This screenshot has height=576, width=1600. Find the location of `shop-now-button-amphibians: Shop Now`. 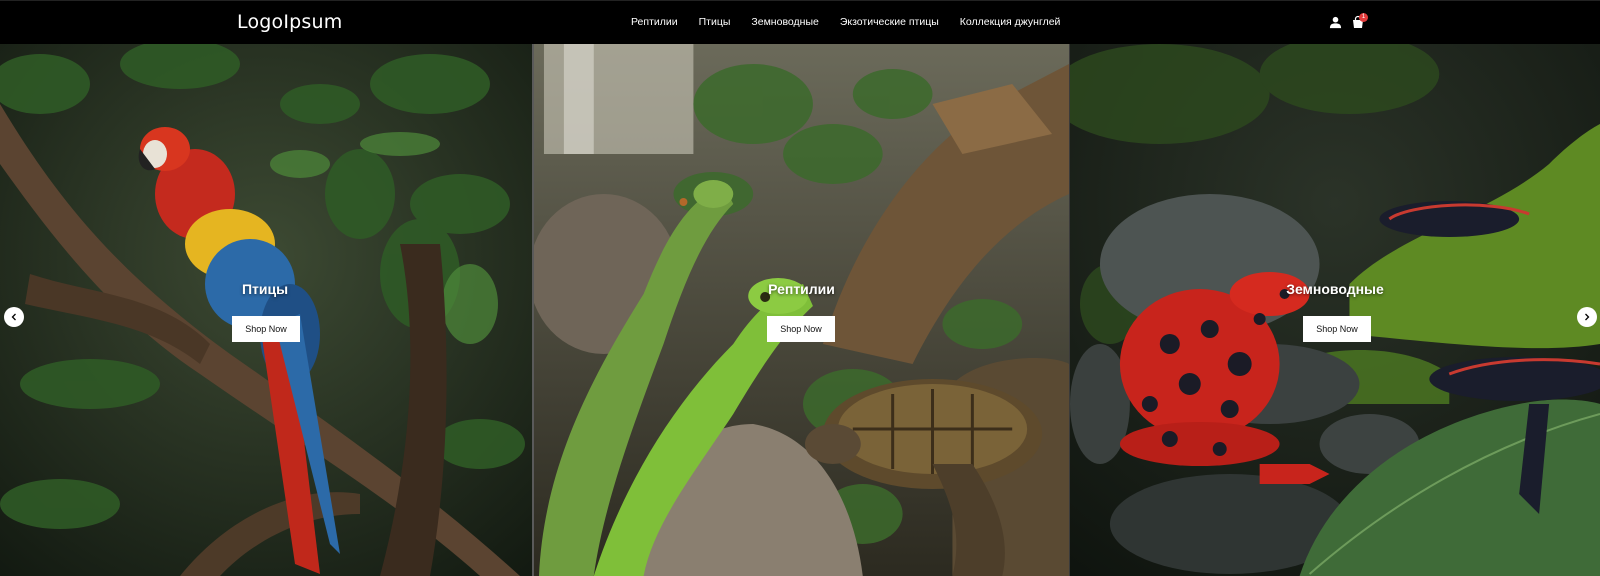

shop-now-button-amphibians: Shop Now is located at coordinates (1337, 329).